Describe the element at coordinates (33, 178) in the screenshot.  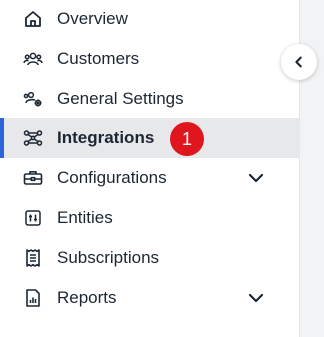
I see `toolbox-icon` at that location.